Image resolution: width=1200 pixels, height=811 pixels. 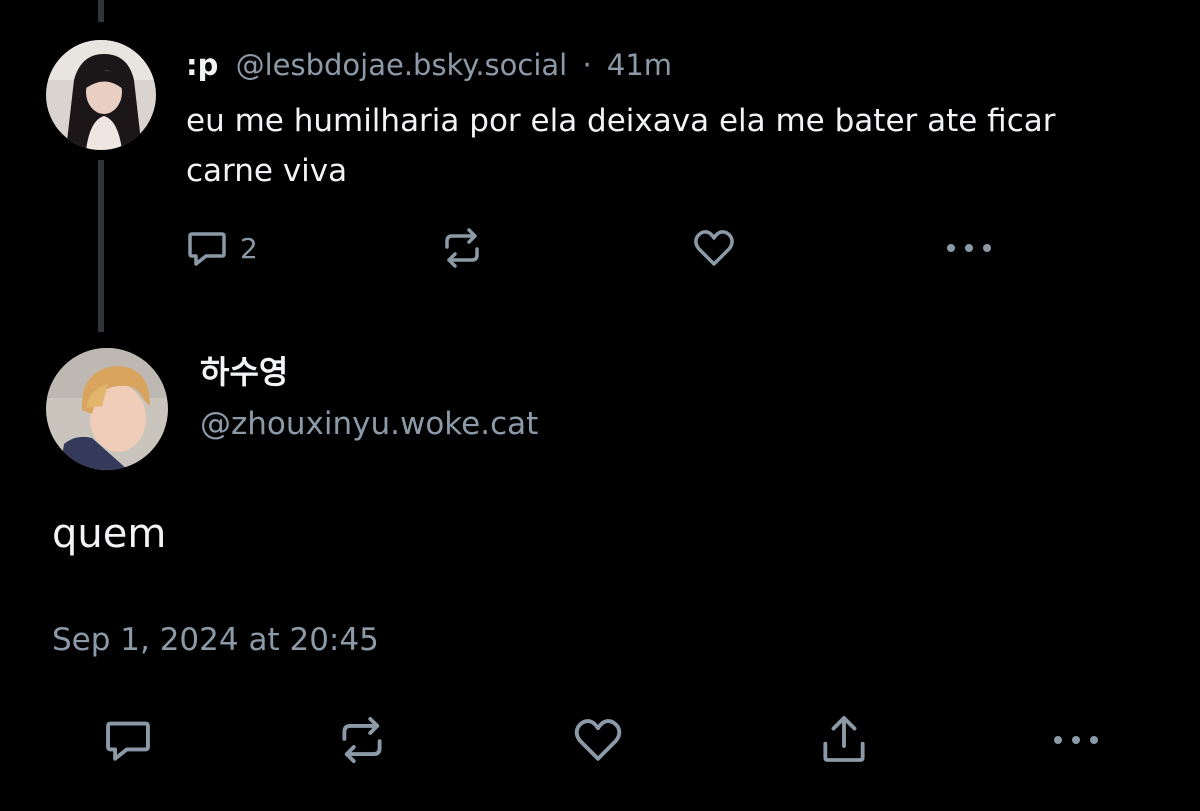 I want to click on parent-display-name: :p, so click(x=202, y=65).